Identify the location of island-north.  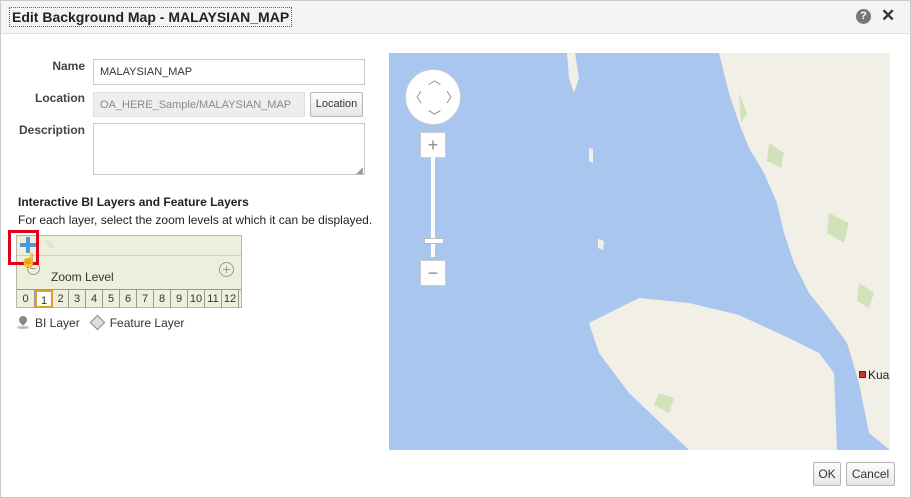
(573, 73).